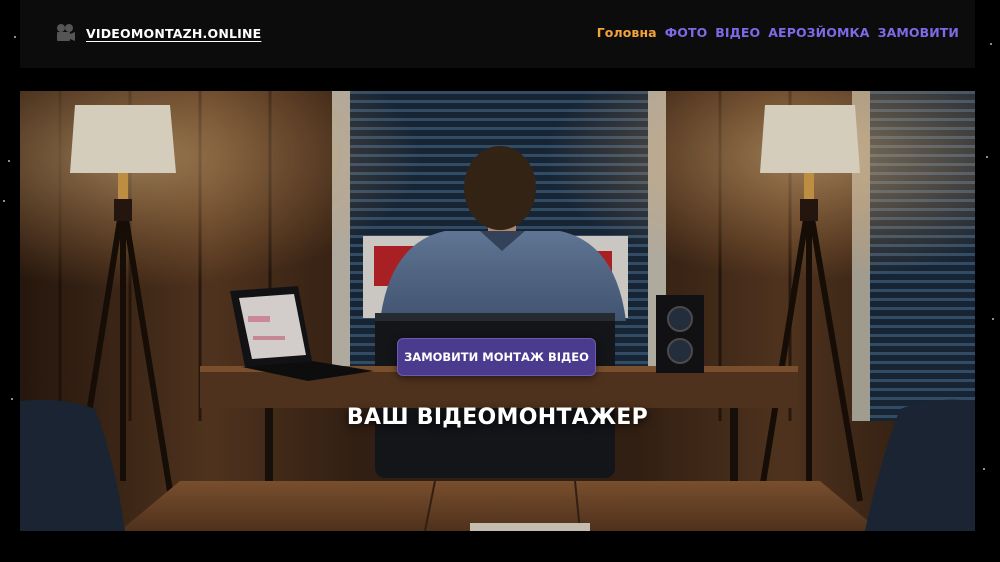 The height and width of the screenshot is (562, 1000). I want to click on main-nav: Головна ФОТО ВІДЕО АЕРОЗЙОМКА ЗАМОВИТИ, so click(778, 32).